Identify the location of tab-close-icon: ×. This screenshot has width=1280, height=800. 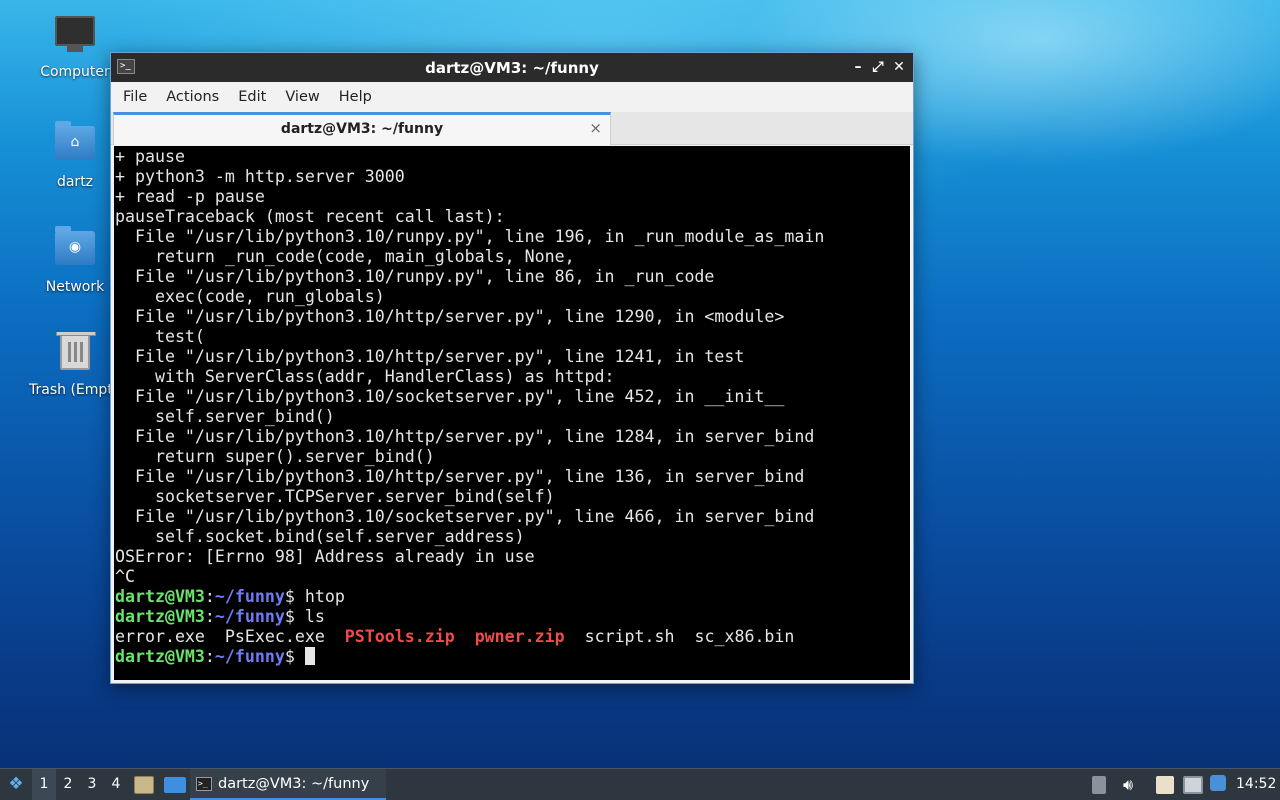
(595, 128).